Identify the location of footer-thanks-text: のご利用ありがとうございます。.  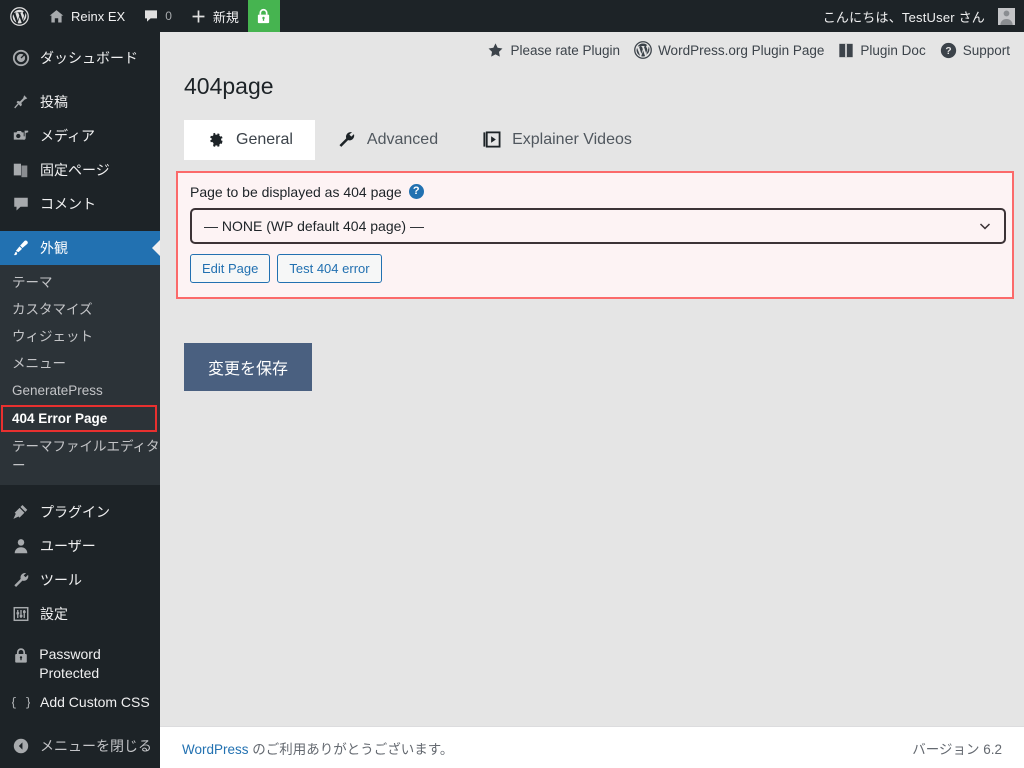
(351, 749).